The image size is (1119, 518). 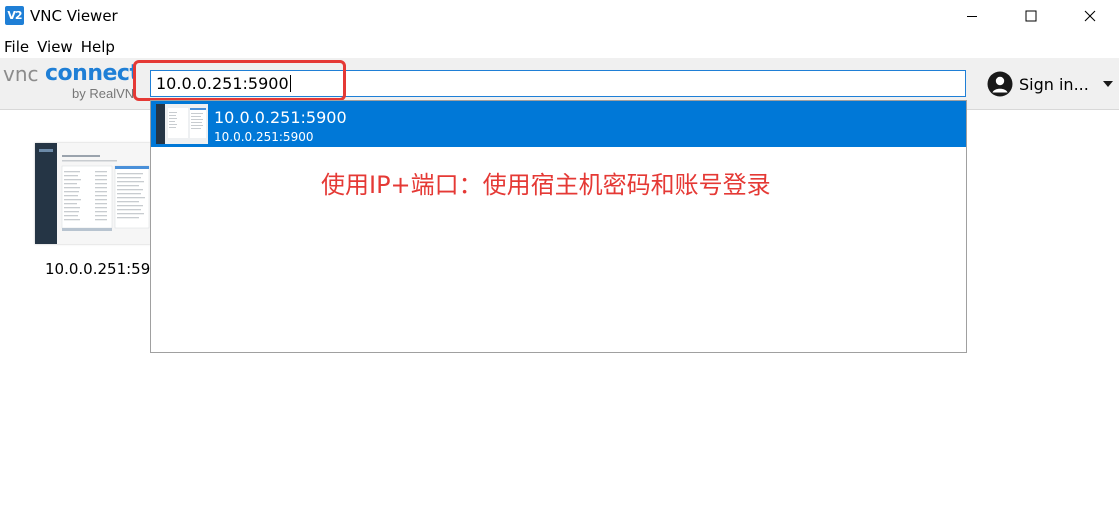 I want to click on thumbnail-preview, so click(x=95, y=193).